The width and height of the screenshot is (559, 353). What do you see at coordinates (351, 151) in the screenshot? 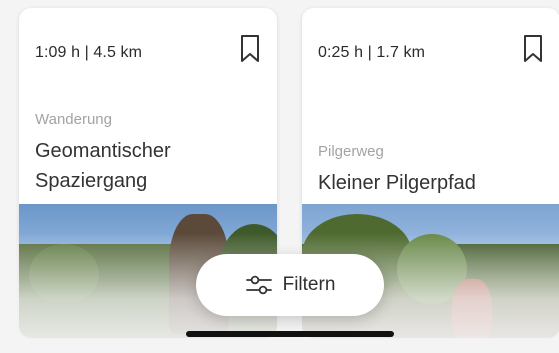
I see `route-category: Pilgerweg` at bounding box center [351, 151].